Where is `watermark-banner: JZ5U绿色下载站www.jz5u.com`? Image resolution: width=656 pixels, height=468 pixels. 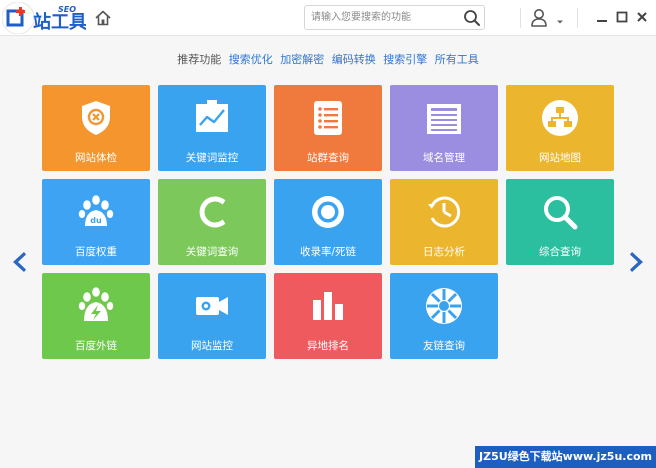 watermark-banner: JZ5U绿色下载站www.jz5u.com is located at coordinates (565, 457).